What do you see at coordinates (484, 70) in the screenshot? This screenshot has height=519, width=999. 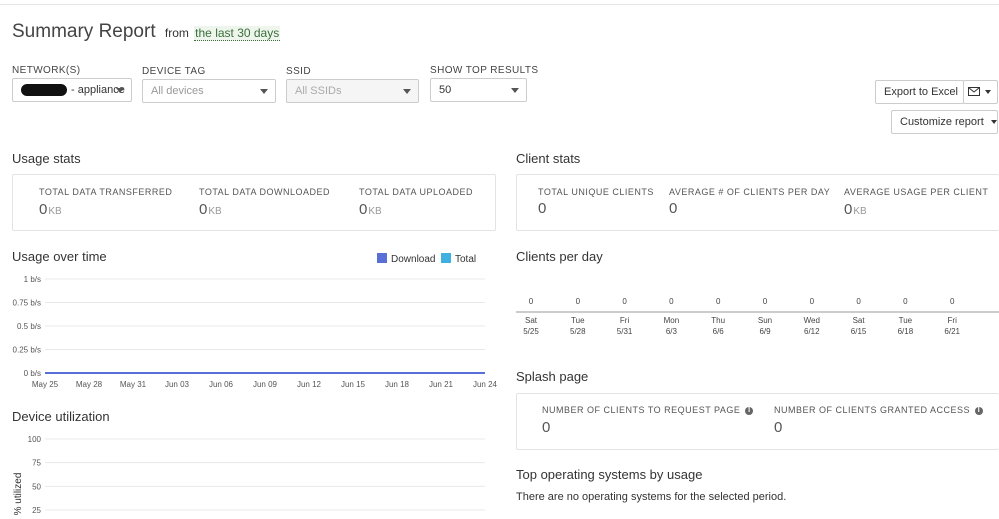 I see `top-results-label: SHOW TOP RESULTS` at bounding box center [484, 70].